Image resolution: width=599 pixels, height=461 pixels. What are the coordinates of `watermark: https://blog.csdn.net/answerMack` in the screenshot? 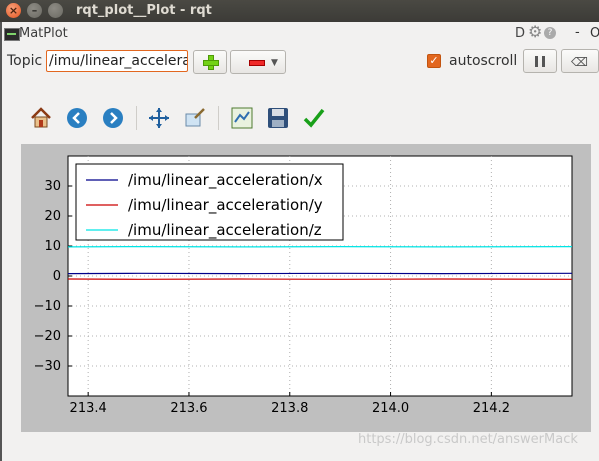 It's located at (468, 439).